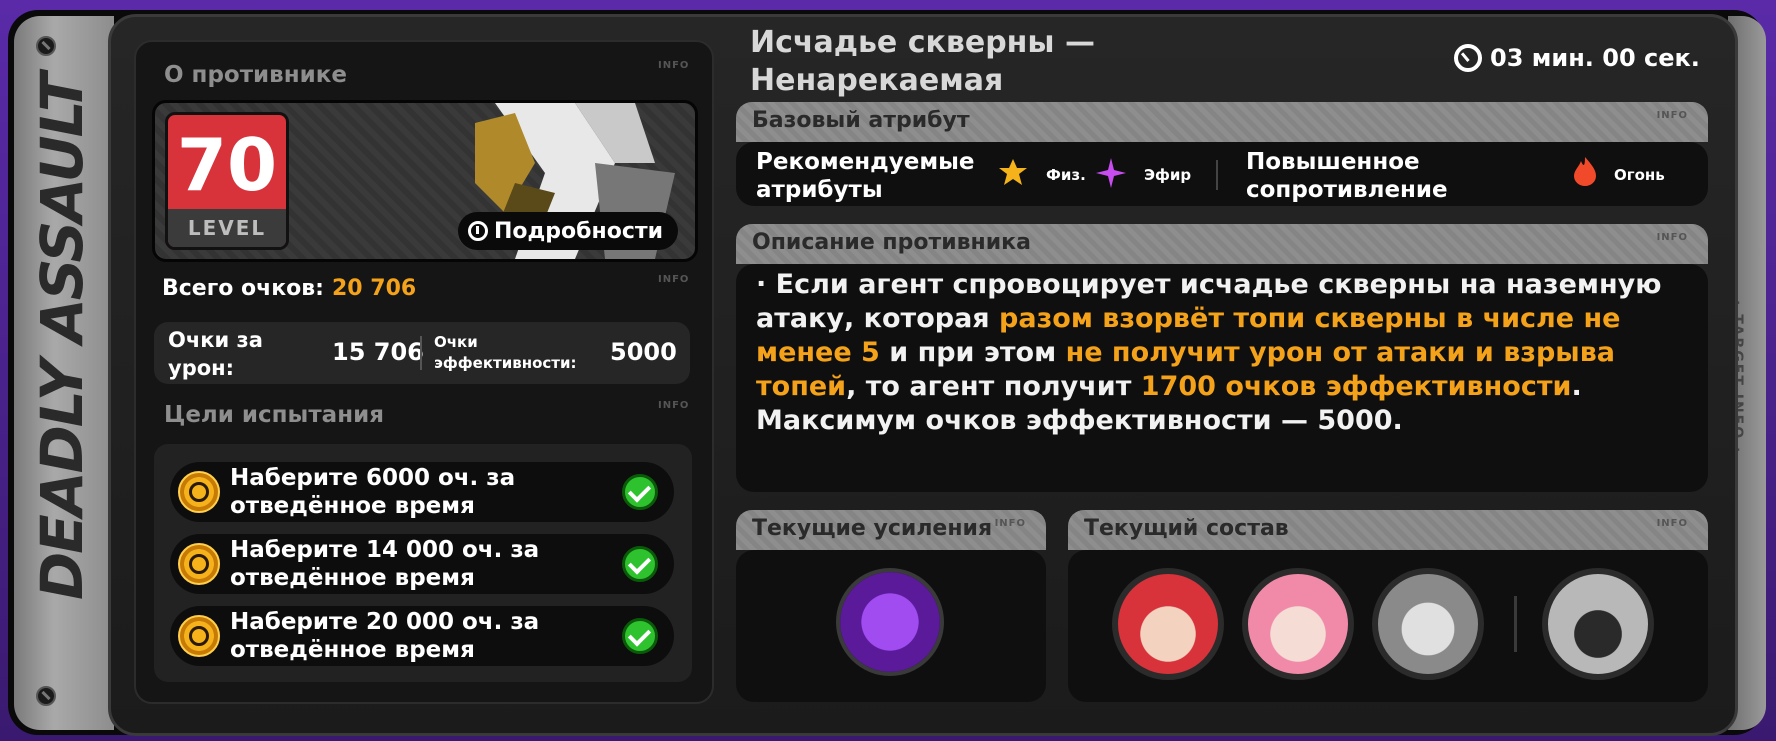  Describe the element at coordinates (215, 354) in the screenshot. I see `damage-score-label: Очки за урон:` at that location.